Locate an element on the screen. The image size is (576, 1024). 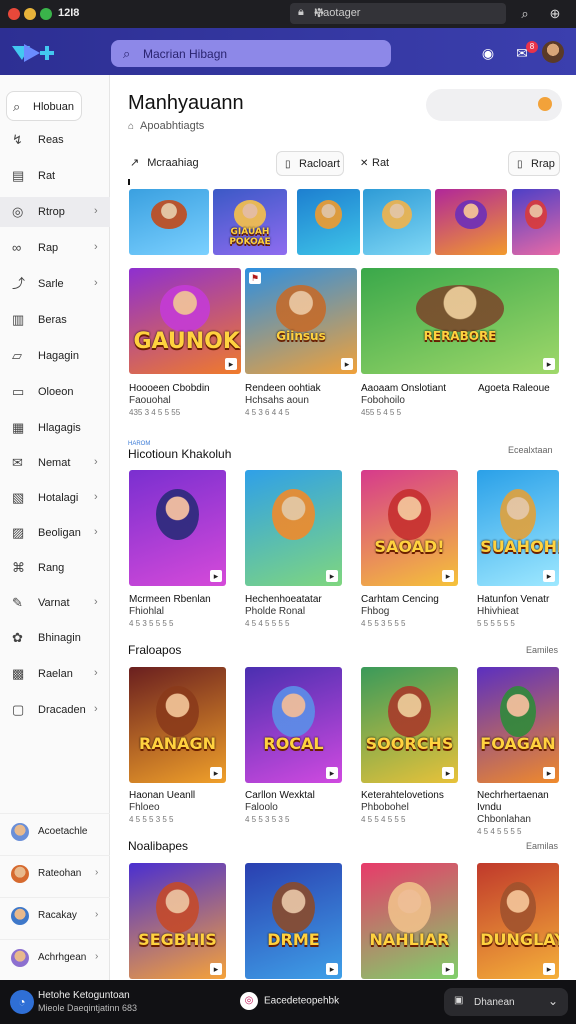
search-icon: ⌕ is located at coordinates (525, 14).